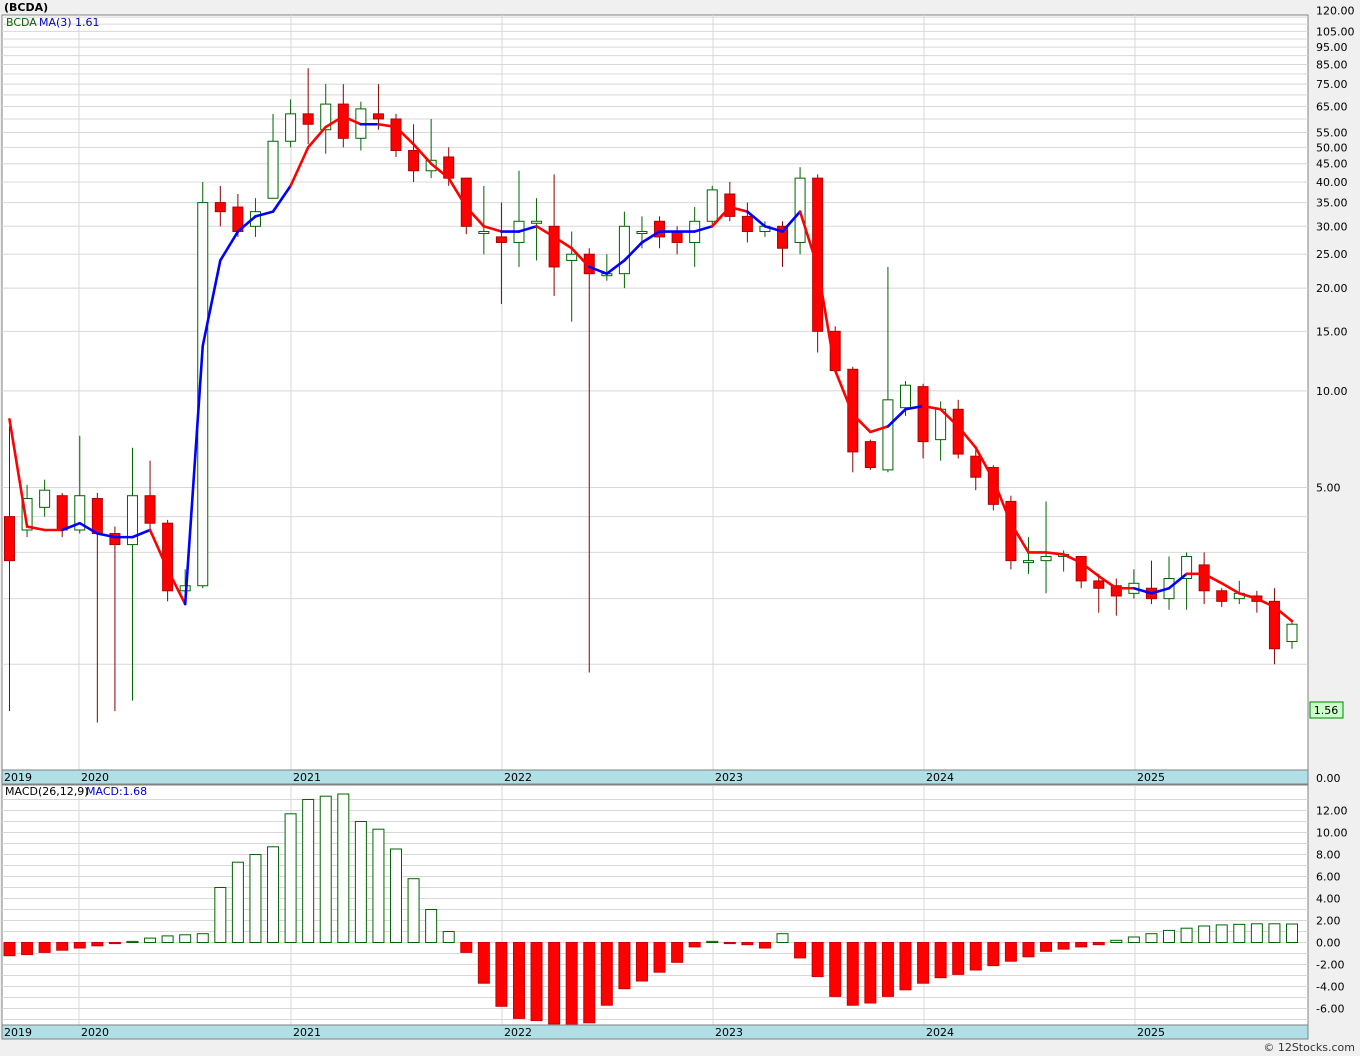 The width and height of the screenshot is (1360, 1056). Describe the element at coordinates (1332, 226) in the screenshot. I see `price-y-tick-label: 30.00` at that location.